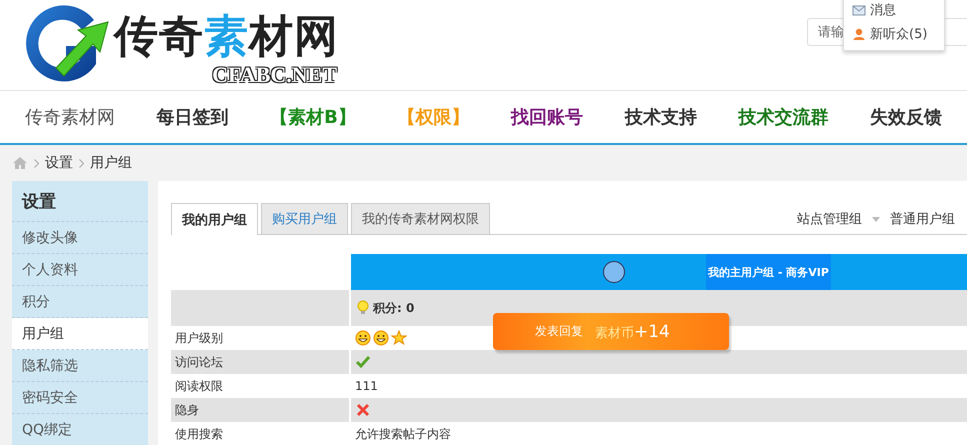  Describe the element at coordinates (80, 201) in the screenshot. I see `sidebar-title: 设置` at that location.